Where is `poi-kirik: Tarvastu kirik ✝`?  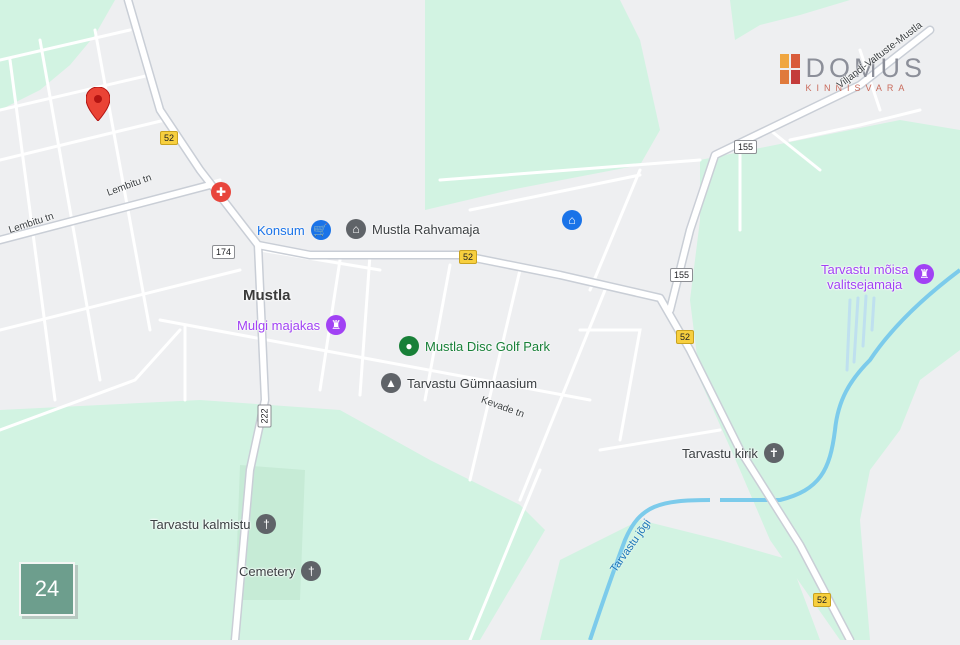 poi-kirik: Tarvastu kirik ✝ is located at coordinates (733, 453).